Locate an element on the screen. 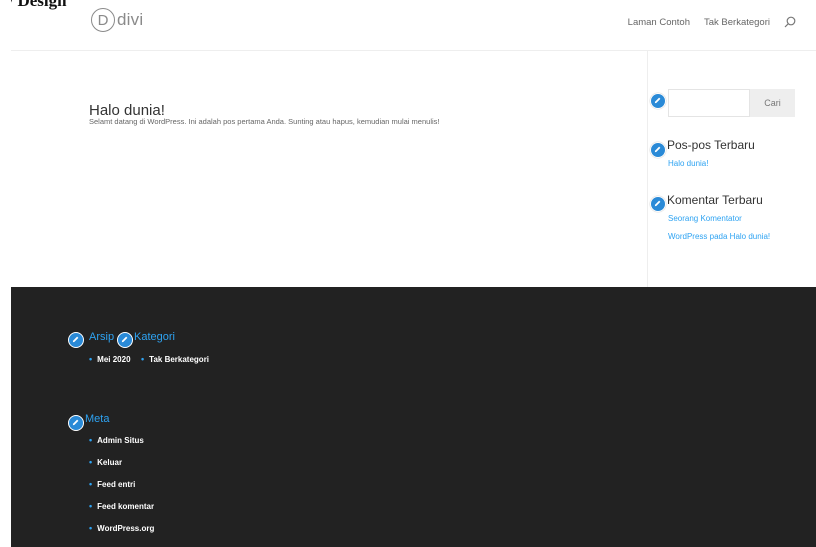 This screenshot has width=816, height=547. list-item: • Admin Situs is located at coordinates (121, 440).